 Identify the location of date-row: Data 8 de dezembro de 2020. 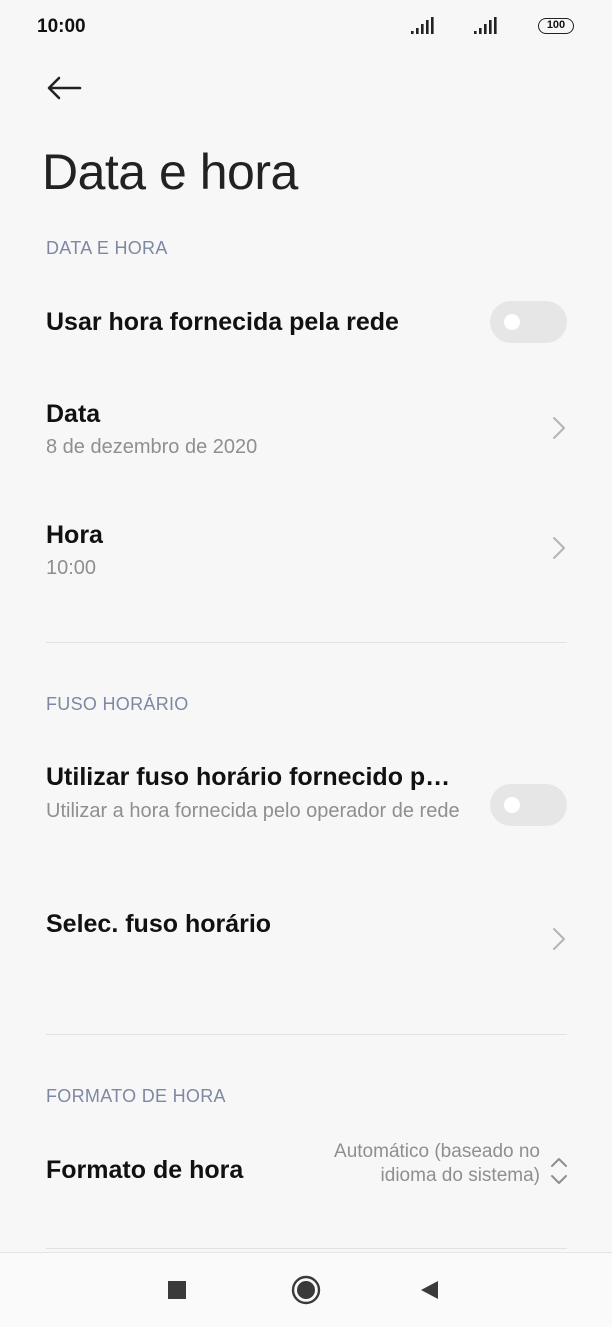
(306, 430).